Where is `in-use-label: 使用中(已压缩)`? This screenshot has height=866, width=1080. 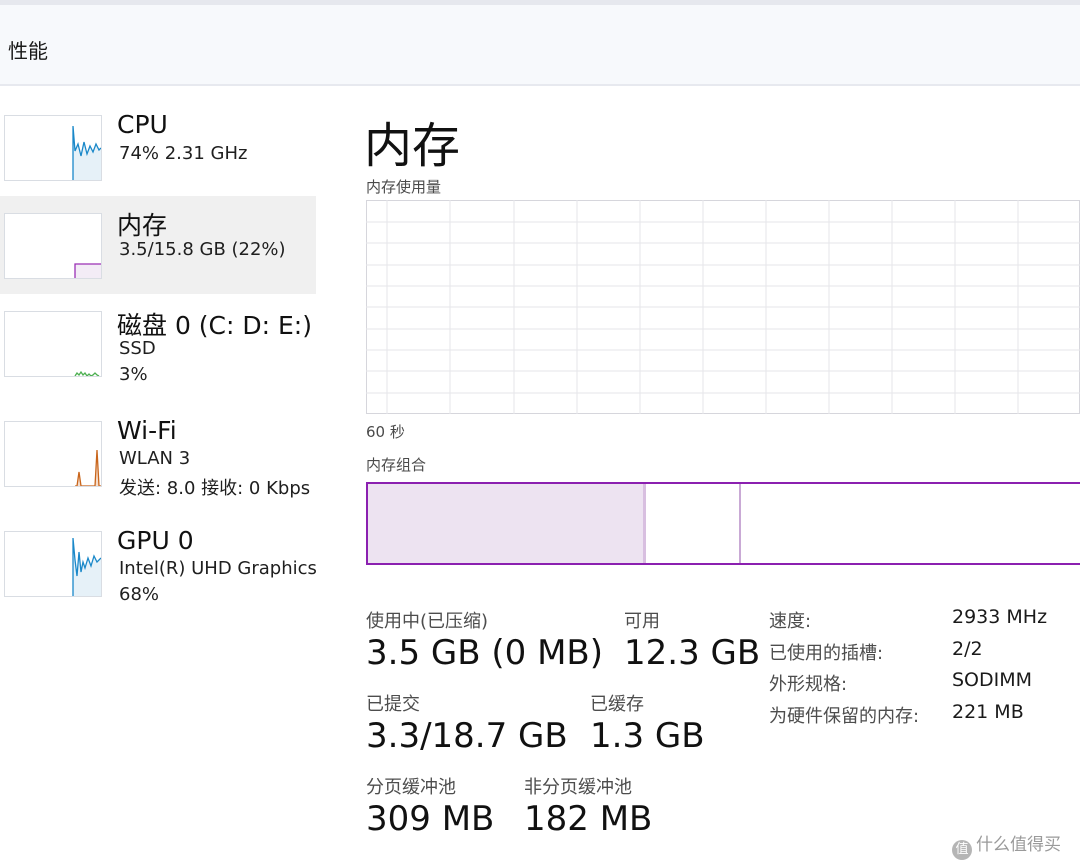
in-use-label: 使用中(已压缩) is located at coordinates (427, 621).